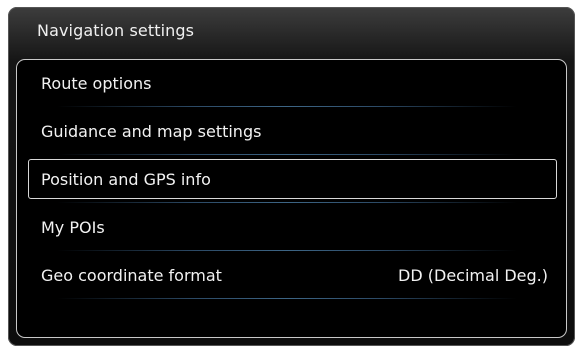  What do you see at coordinates (292, 179) in the screenshot?
I see `menu-item-position-and-gps-info: Position and GPS info` at bounding box center [292, 179].